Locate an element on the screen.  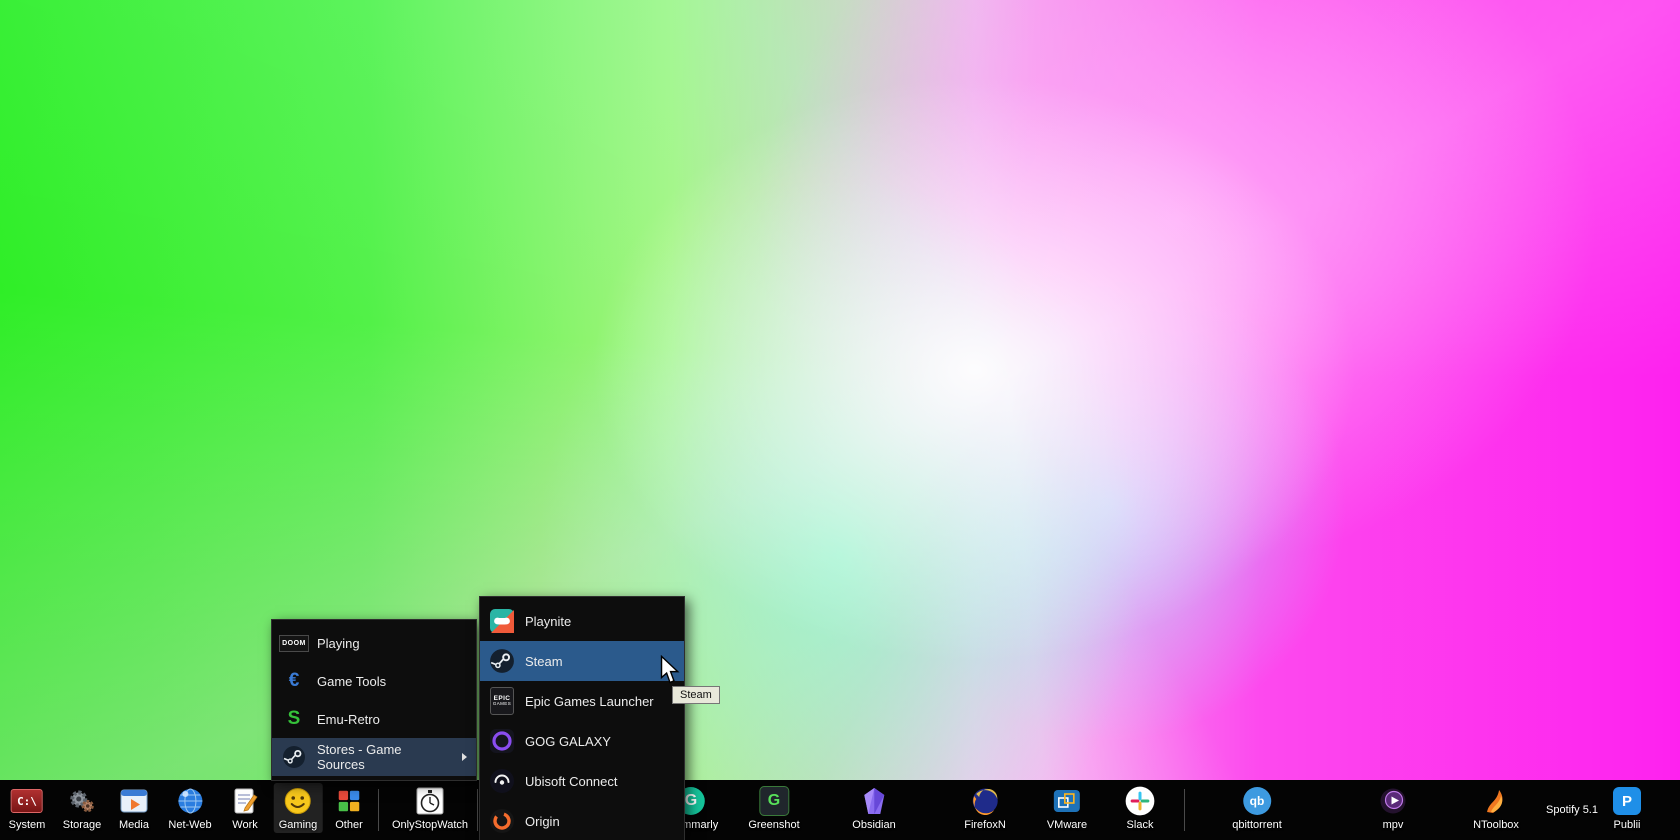
taskbar-label: Work is located at coordinates (245, 825).